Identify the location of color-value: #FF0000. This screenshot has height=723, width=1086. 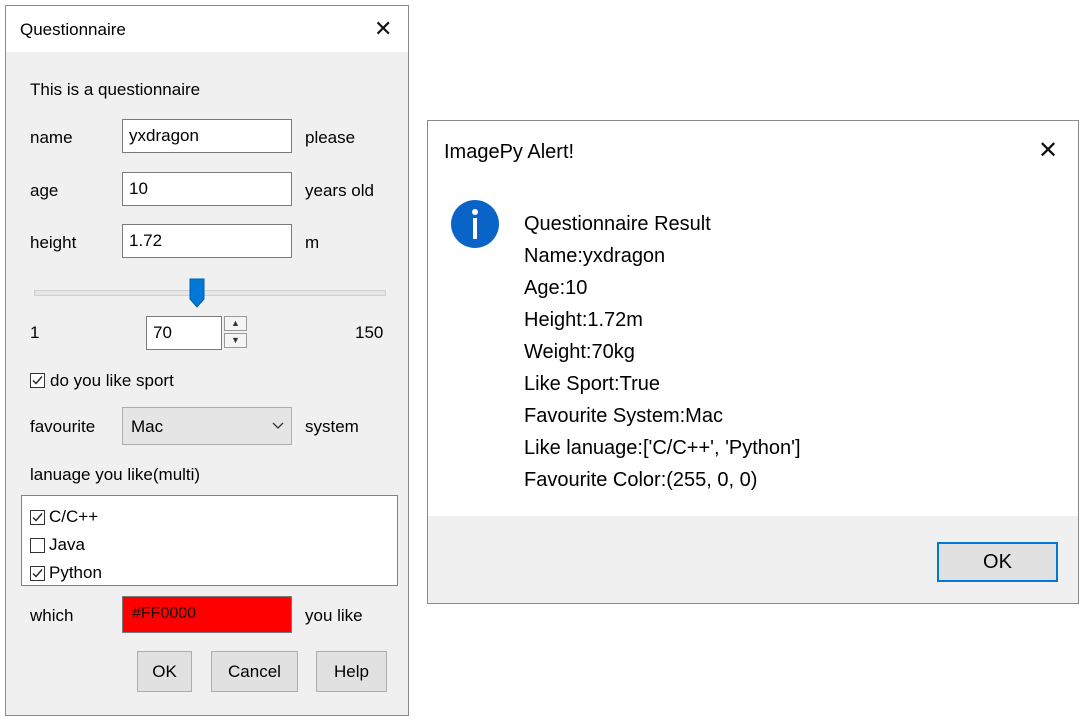
(164, 613).